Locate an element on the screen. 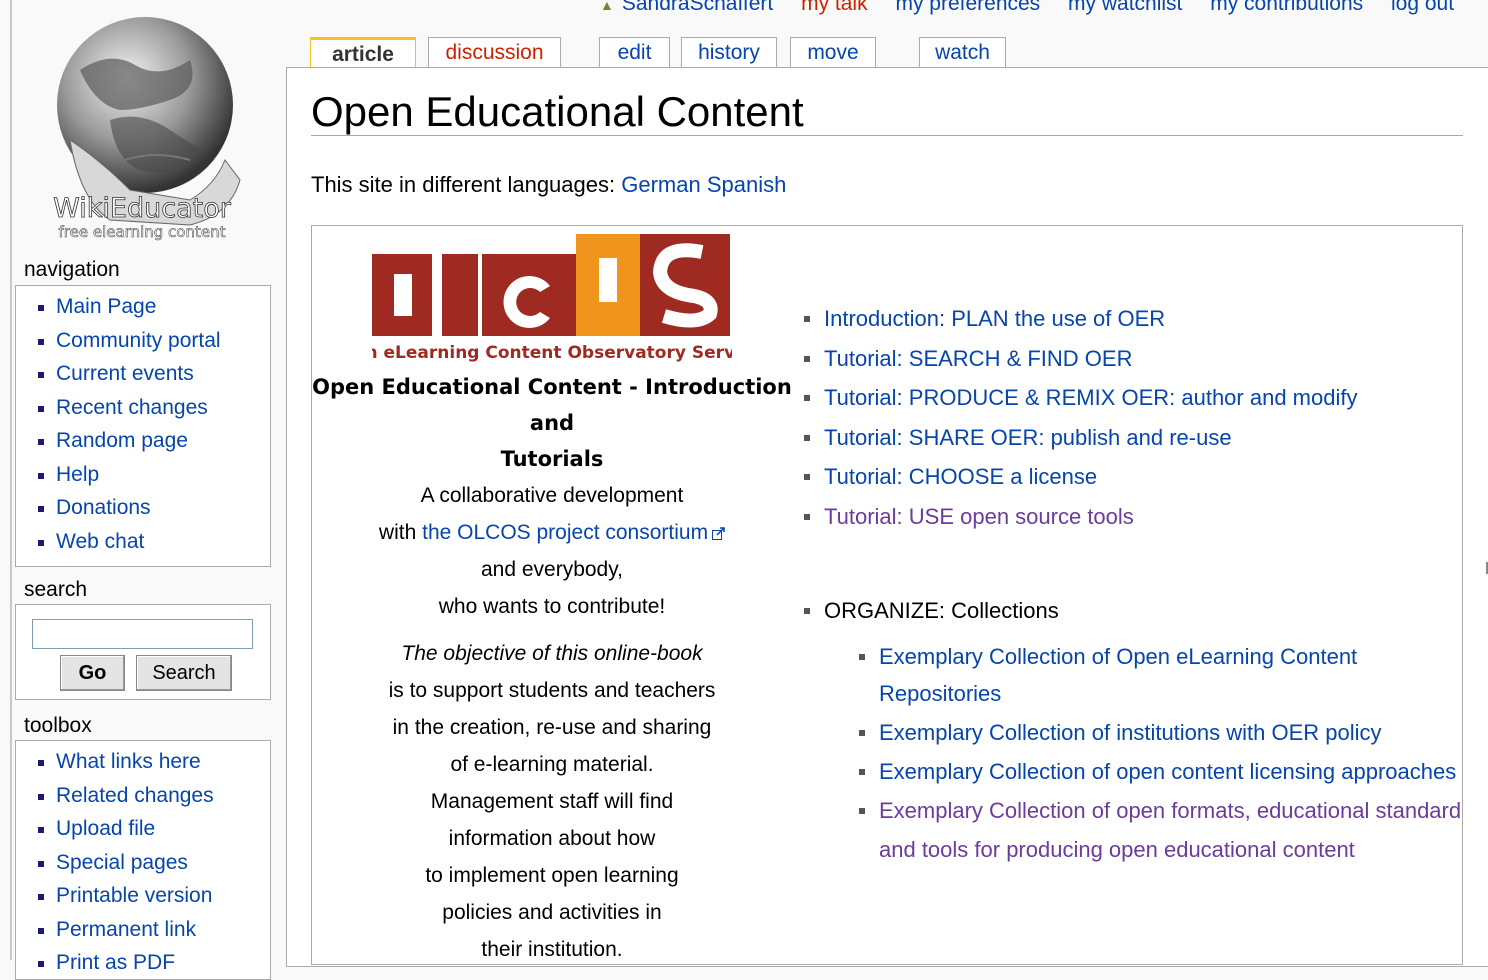  nav-item: Donations is located at coordinates (143, 508).